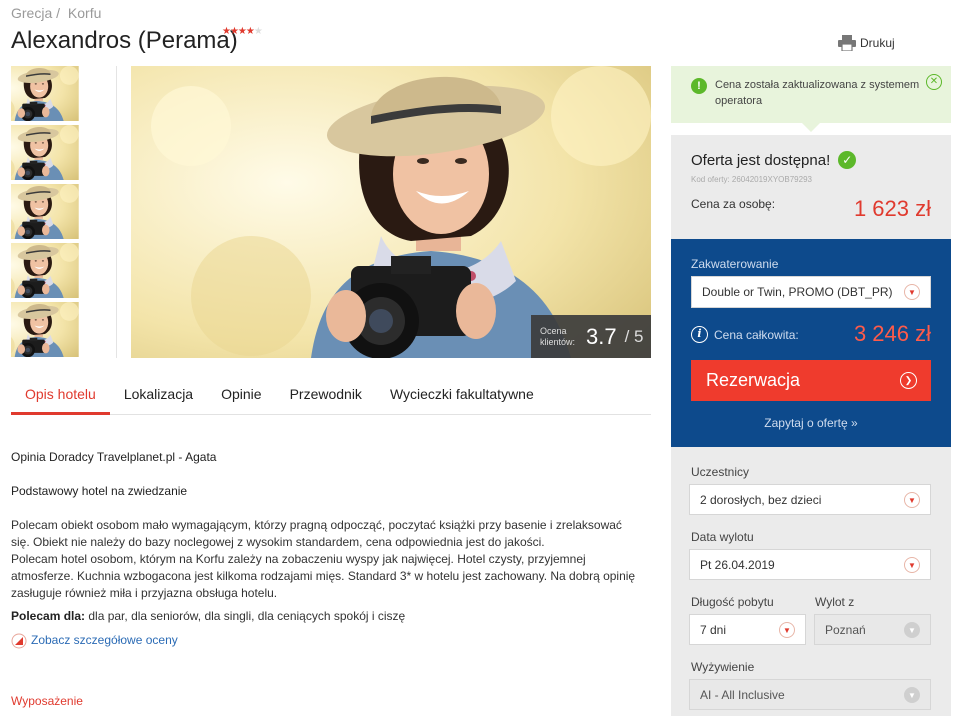 The image size is (957, 716). I want to click on thumbnail-divider, so click(116, 212).